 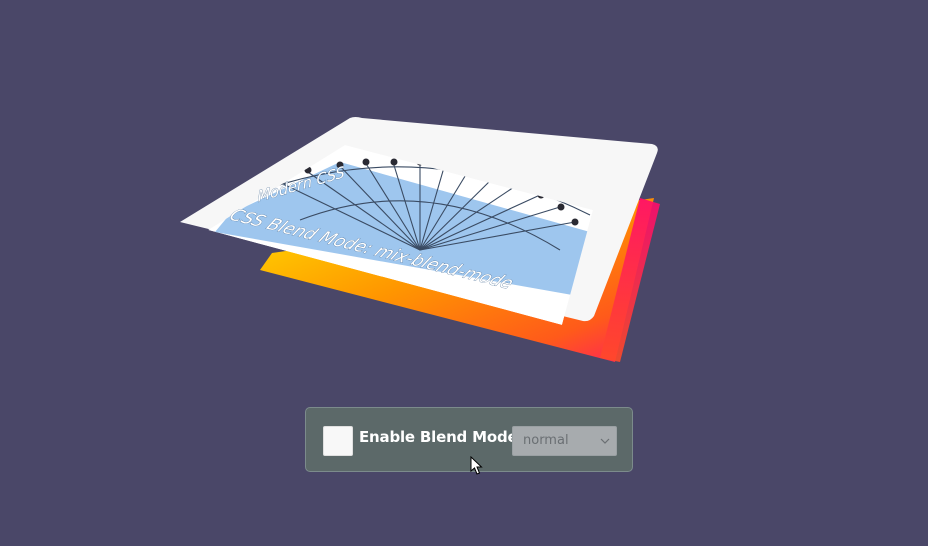 What do you see at coordinates (605, 441) in the screenshot?
I see `chevron-down-icon` at bounding box center [605, 441].